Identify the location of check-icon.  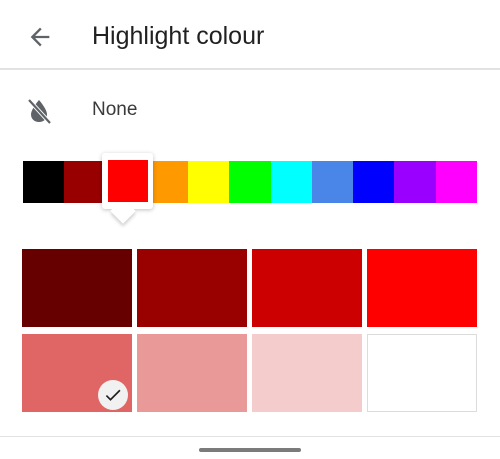
(113, 395).